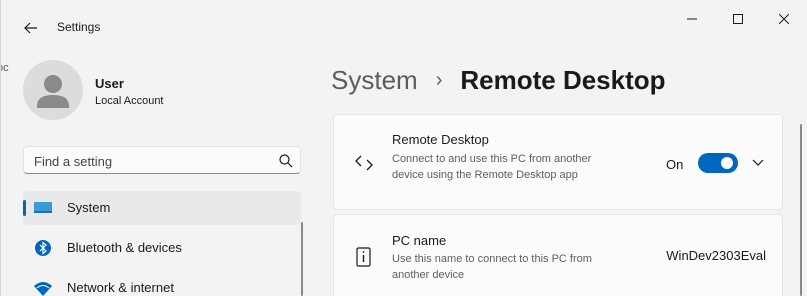 This screenshot has height=296, width=807. I want to click on selection-indicator, so click(24, 208).